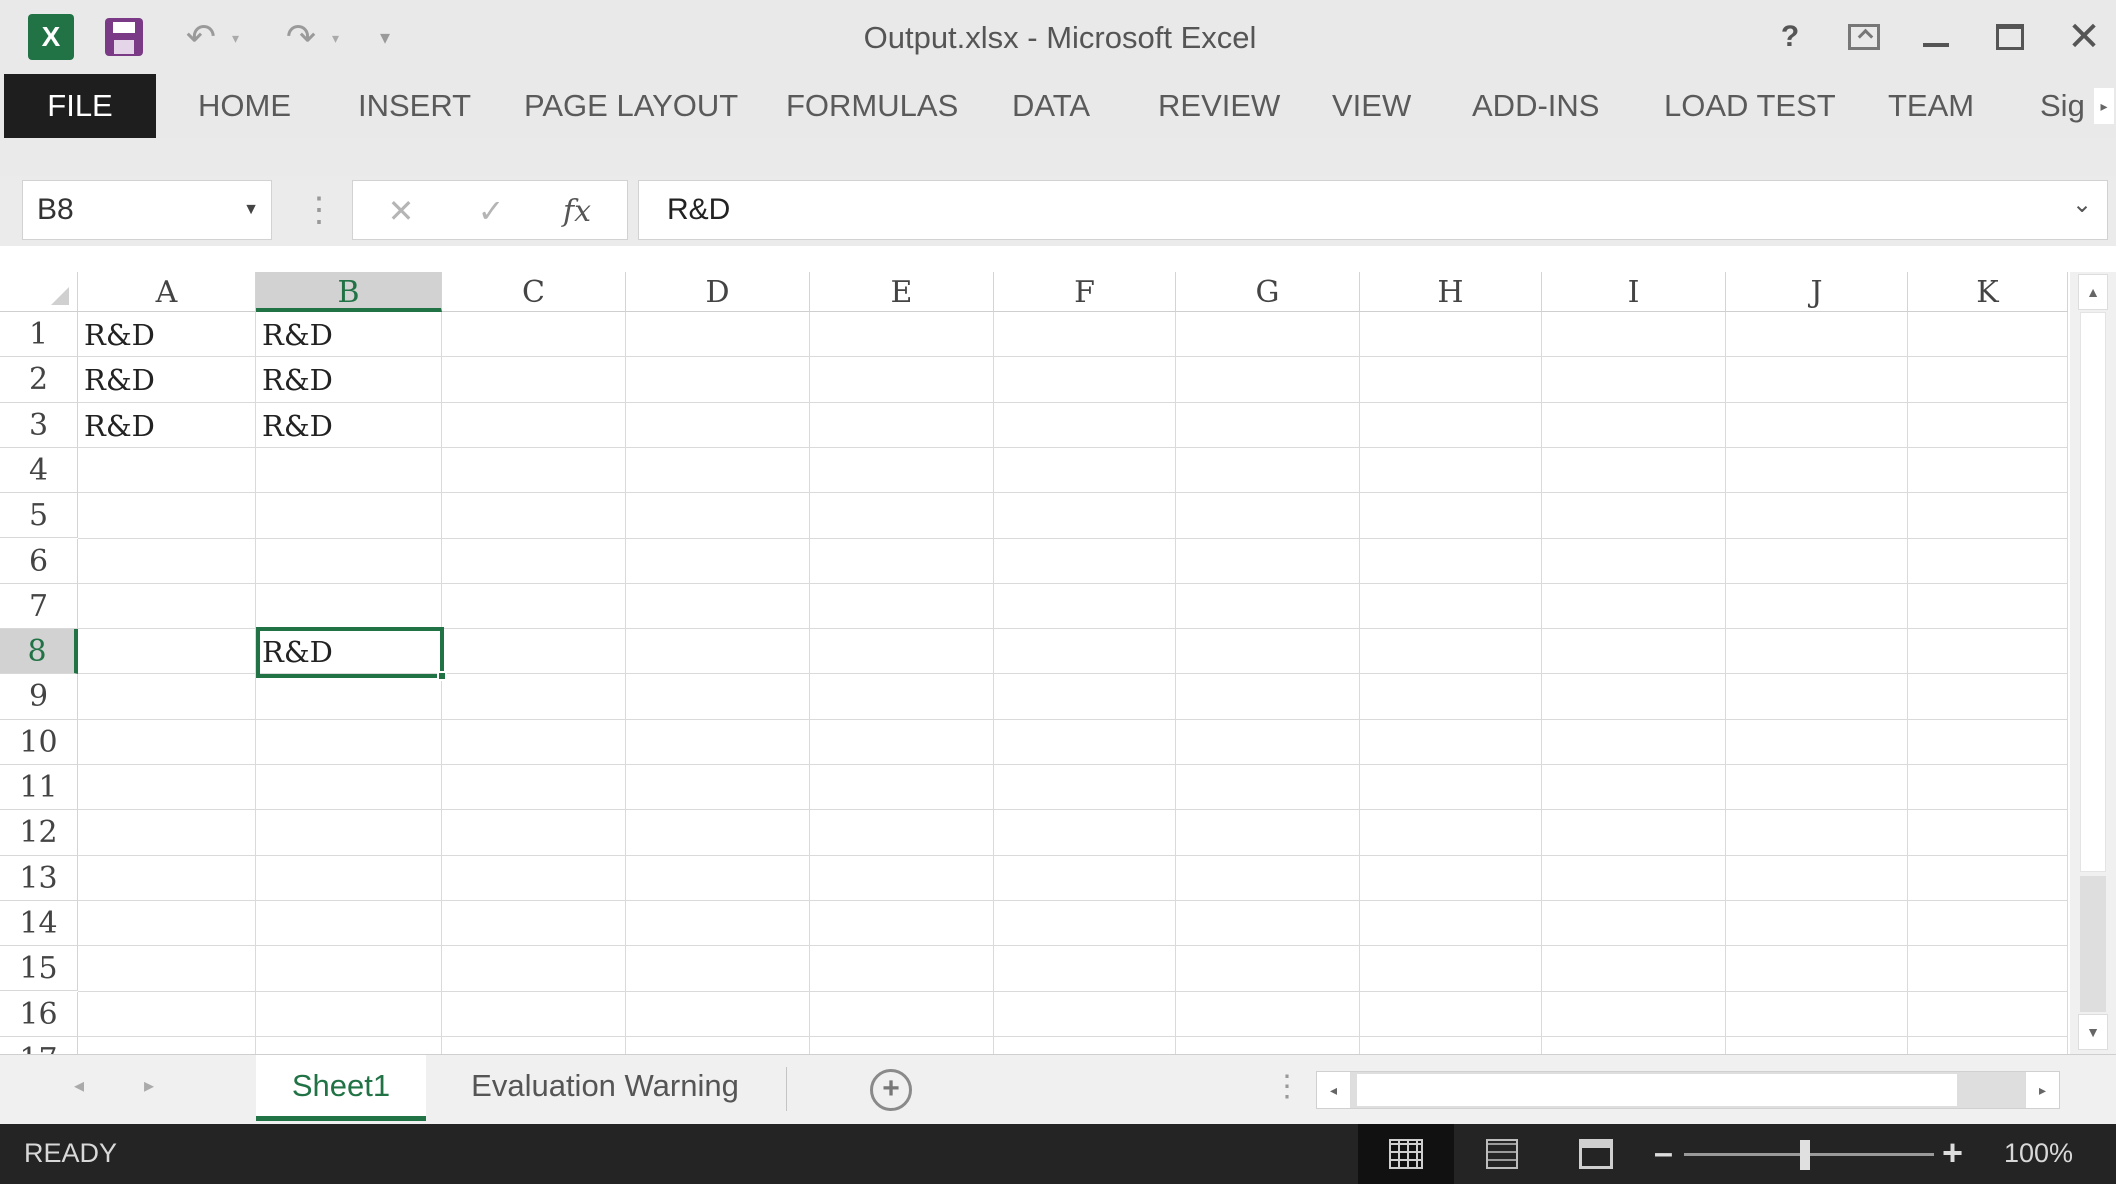 Image resolution: width=2116 pixels, height=1184 pixels. What do you see at coordinates (1936, 37) in the screenshot?
I see `minimize-button` at bounding box center [1936, 37].